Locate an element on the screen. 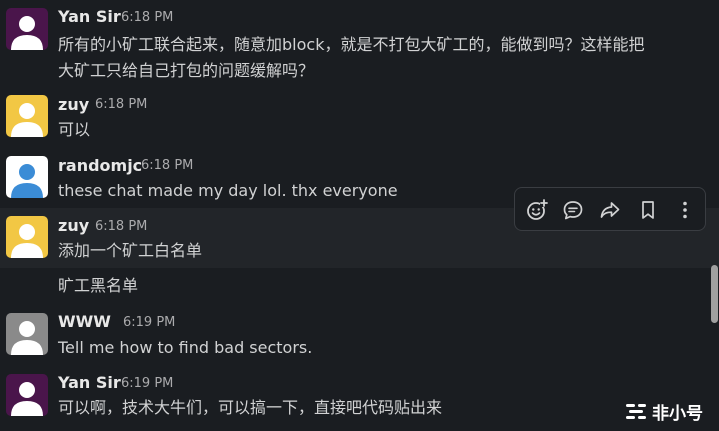 This screenshot has height=431, width=719. message-text: these chat made my day lol. thx everyone is located at coordinates (228, 191).